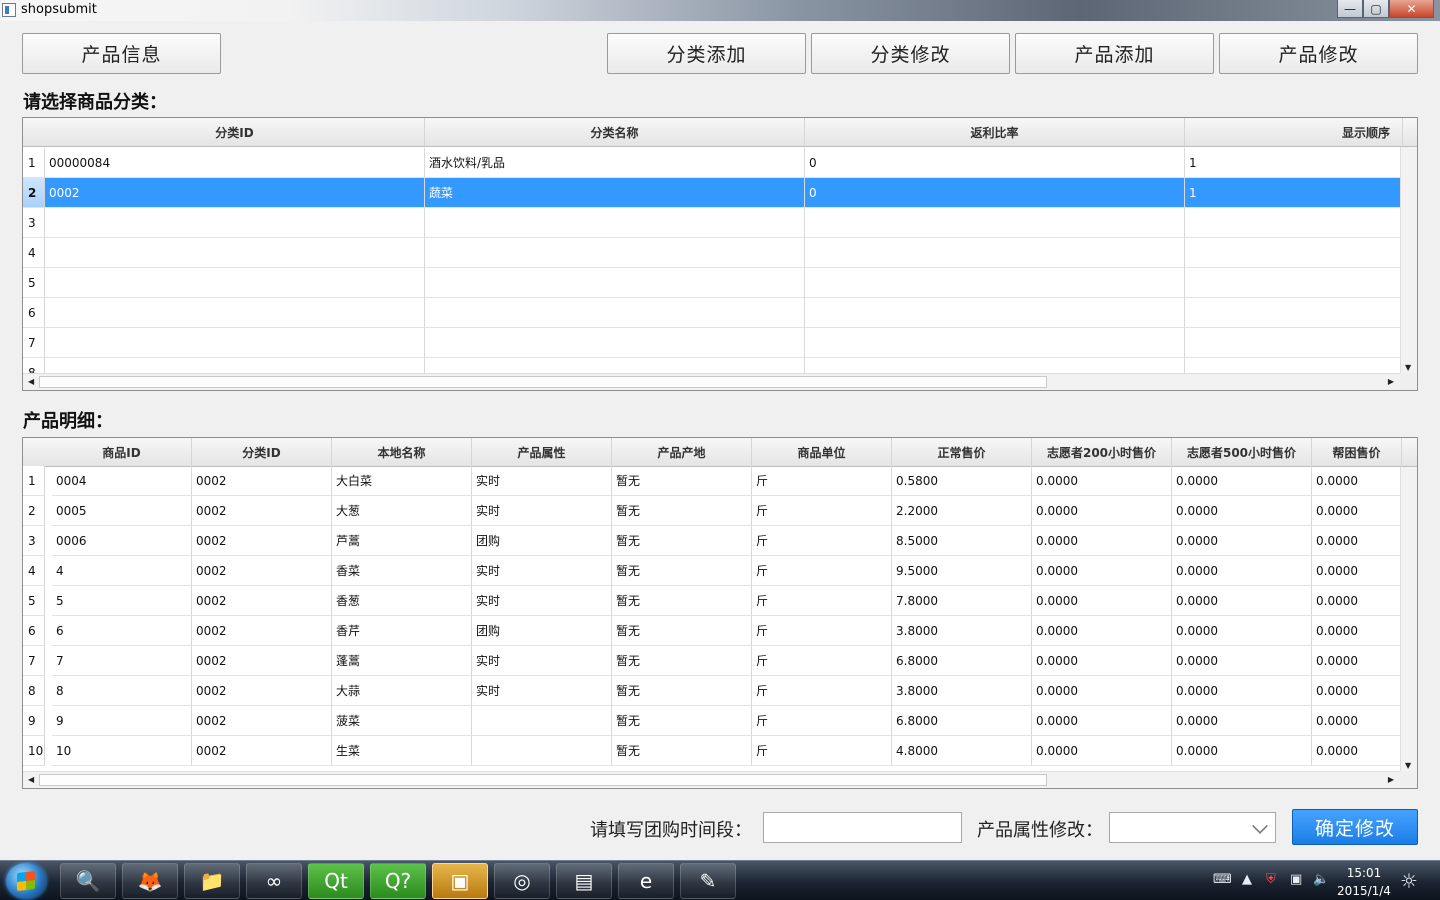 The width and height of the screenshot is (1440, 900). I want to click on row-number: 4, so click(34, 571).